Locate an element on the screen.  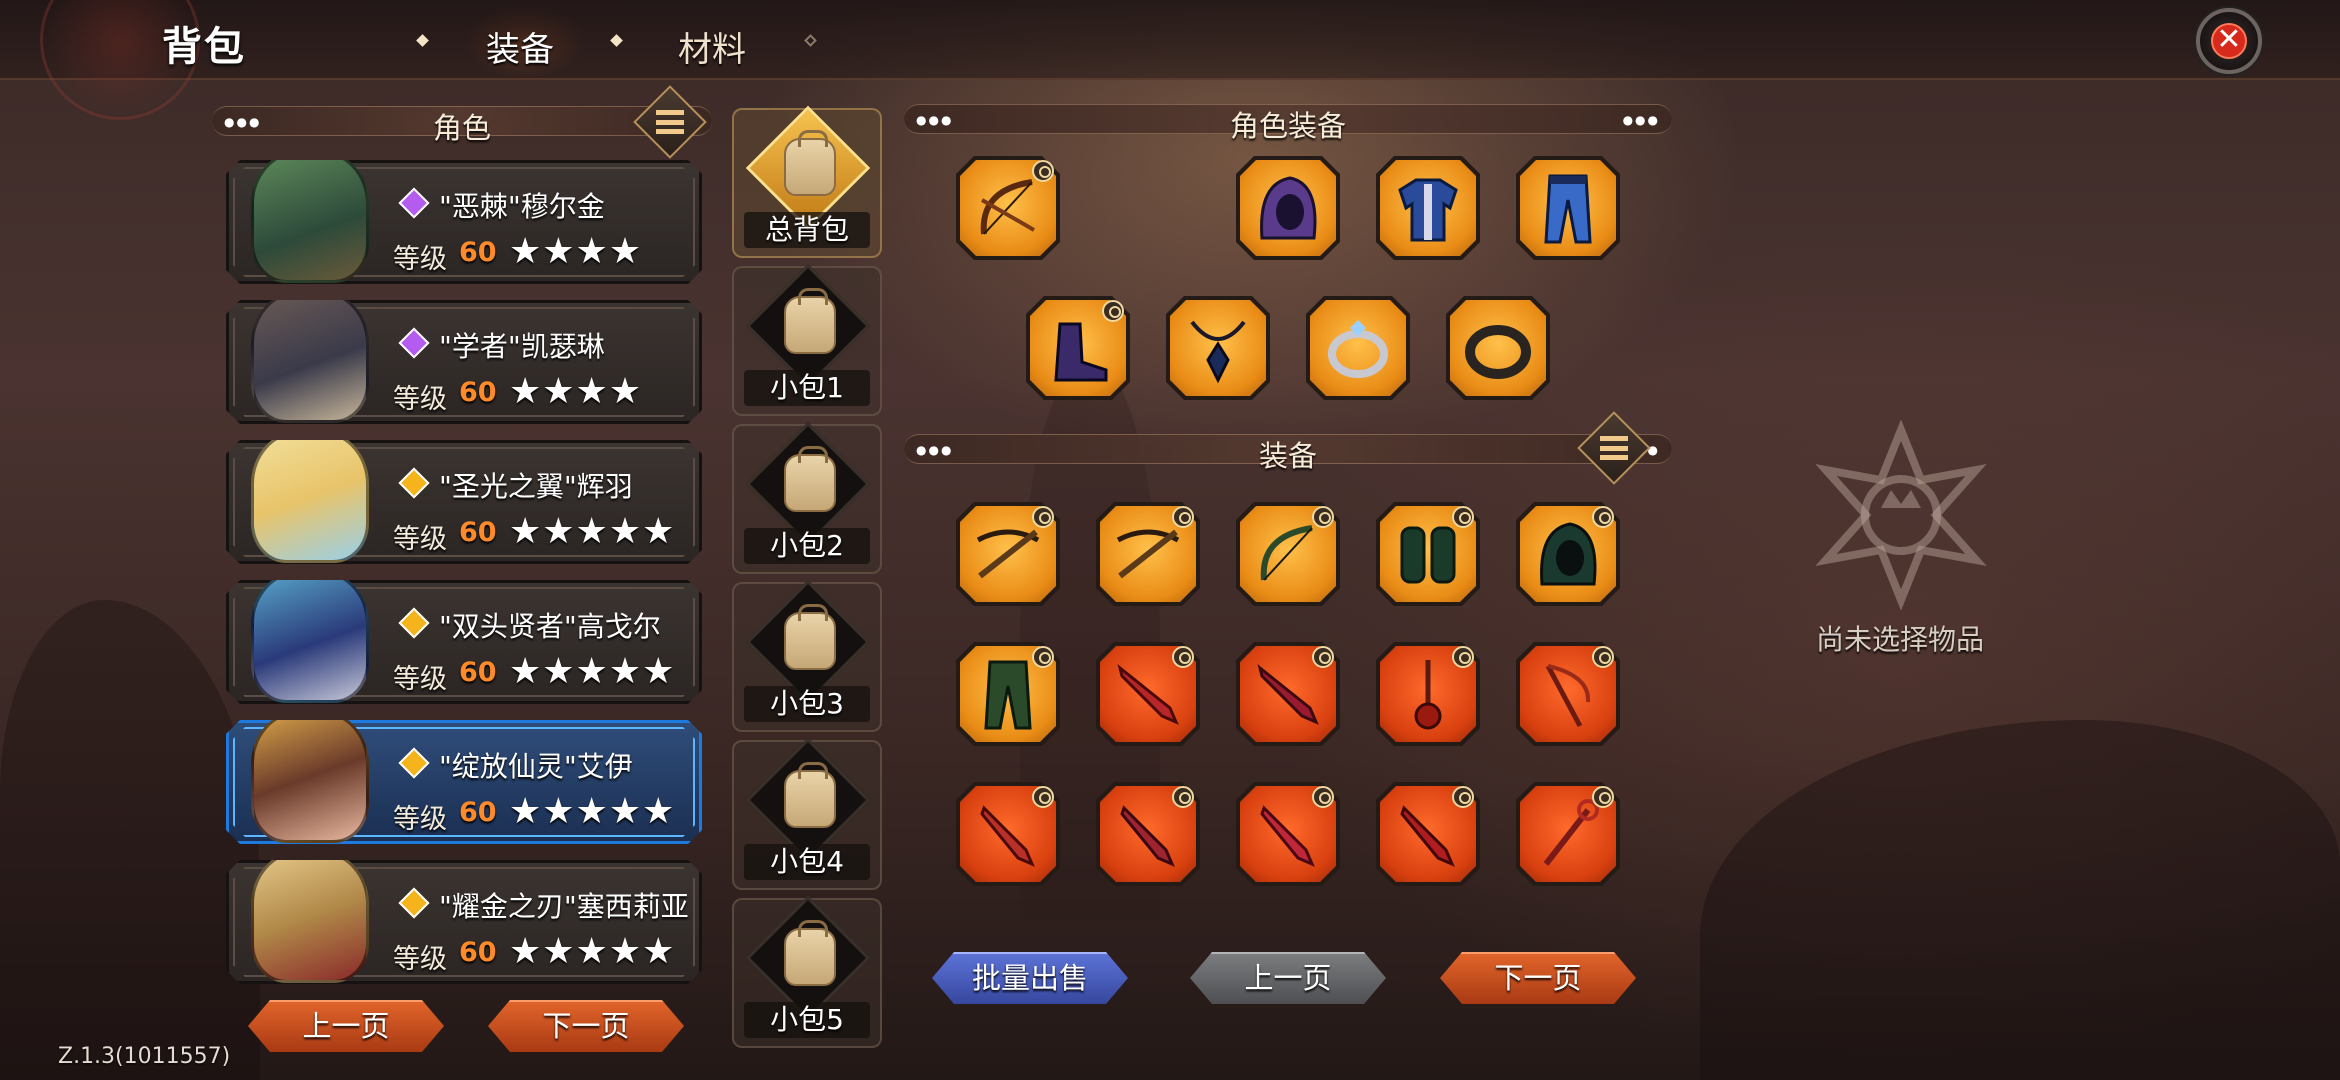
equipped-armor-slot is located at coordinates (1428, 208).